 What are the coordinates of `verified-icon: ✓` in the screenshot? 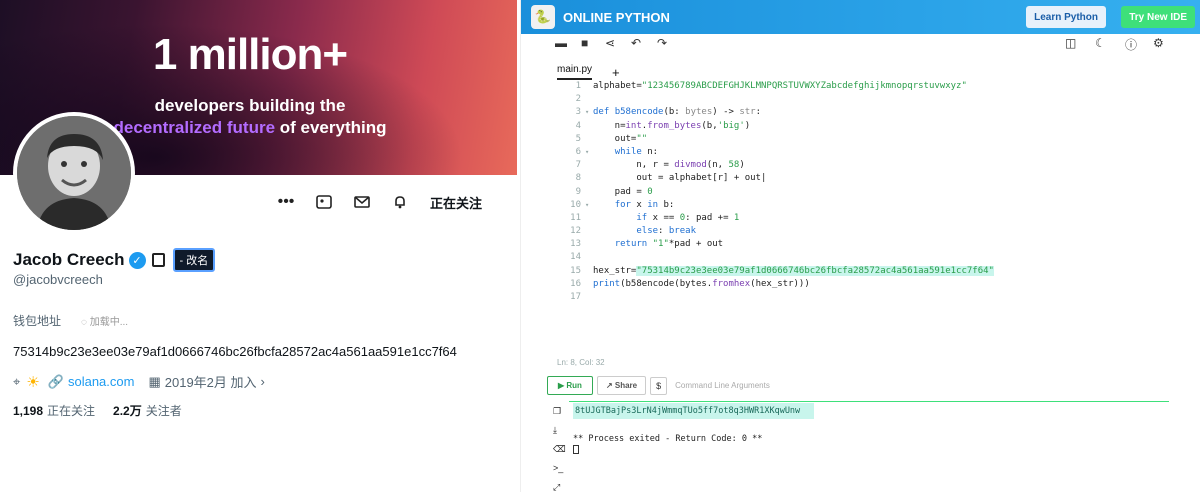 It's located at (137, 260).